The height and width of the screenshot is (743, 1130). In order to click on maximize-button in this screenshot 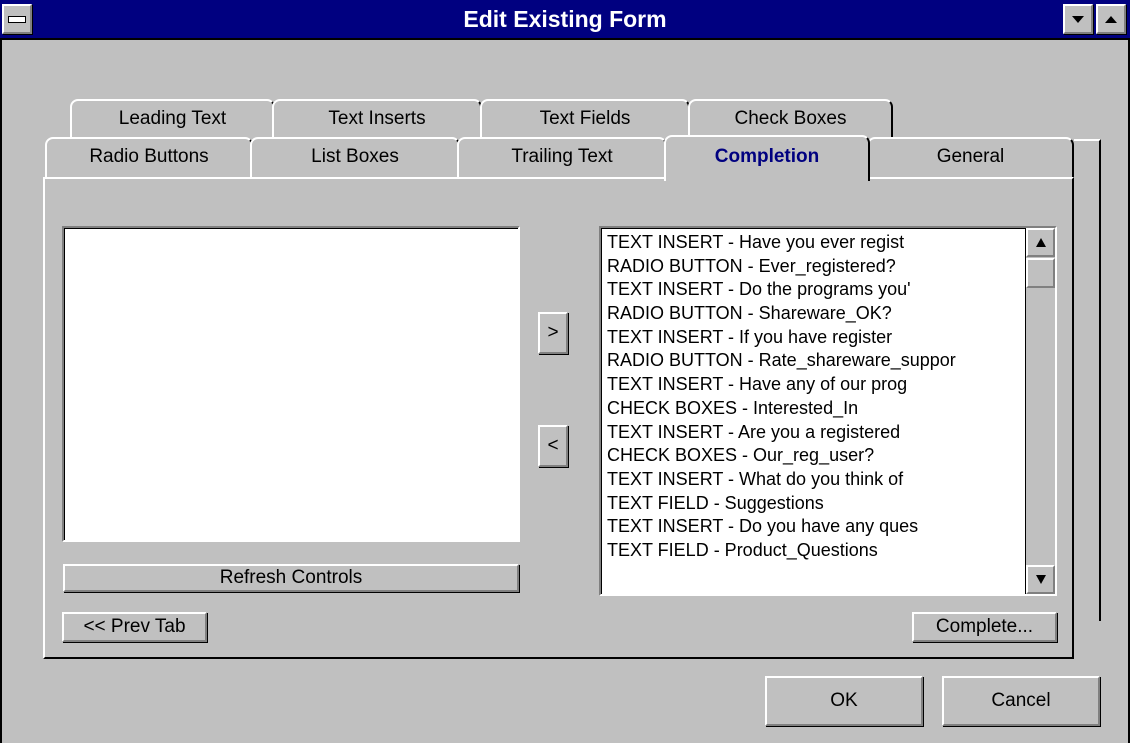, I will do `click(1111, 19)`.